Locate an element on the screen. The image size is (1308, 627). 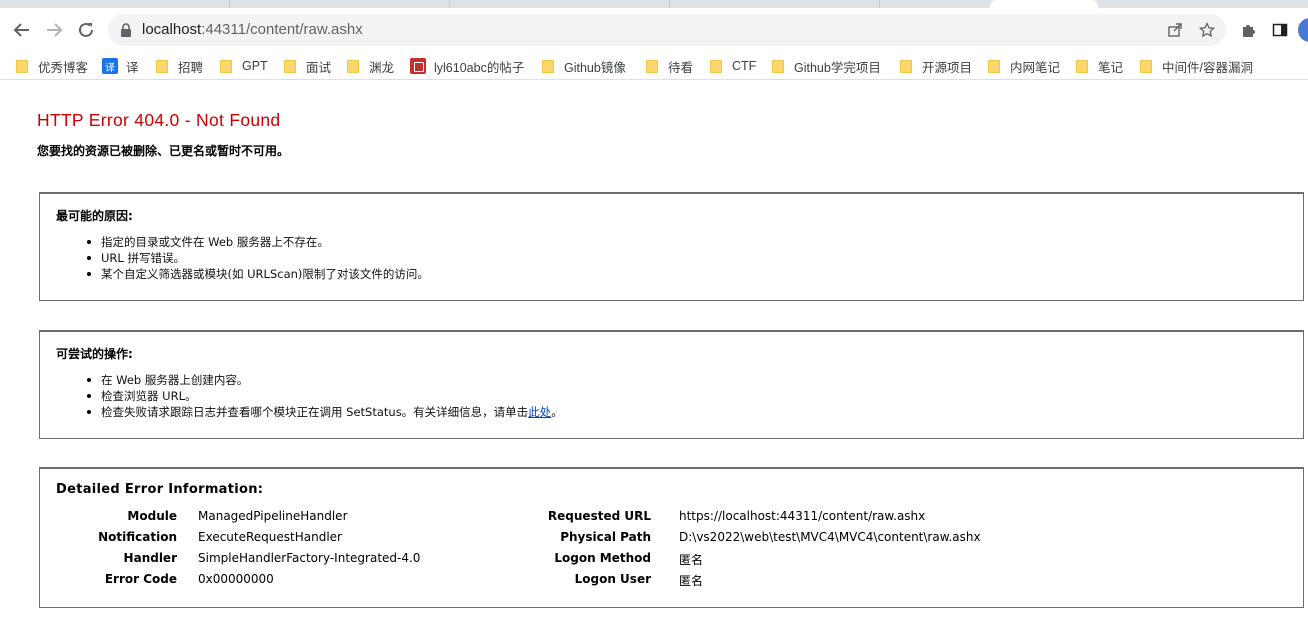
back-button is located at coordinates (22, 30).